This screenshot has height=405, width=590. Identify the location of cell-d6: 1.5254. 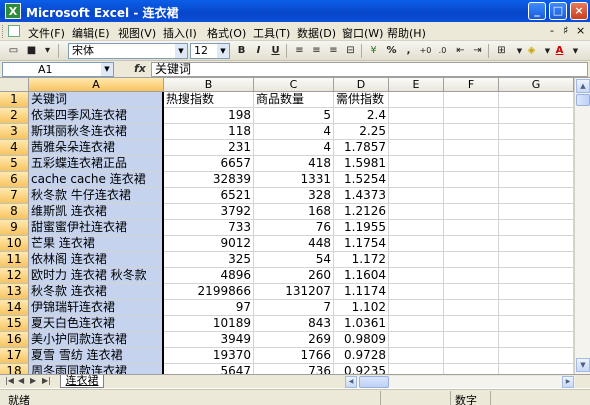
(361, 180).